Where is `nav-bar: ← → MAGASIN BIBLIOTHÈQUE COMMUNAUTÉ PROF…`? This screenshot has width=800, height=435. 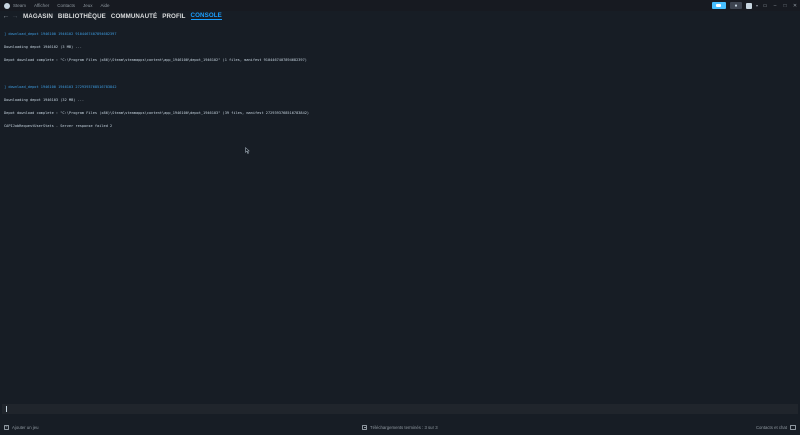 nav-bar: ← → MAGASIN BIBLIOTHÈQUE COMMUNAUTÉ PROF… is located at coordinates (400, 16).